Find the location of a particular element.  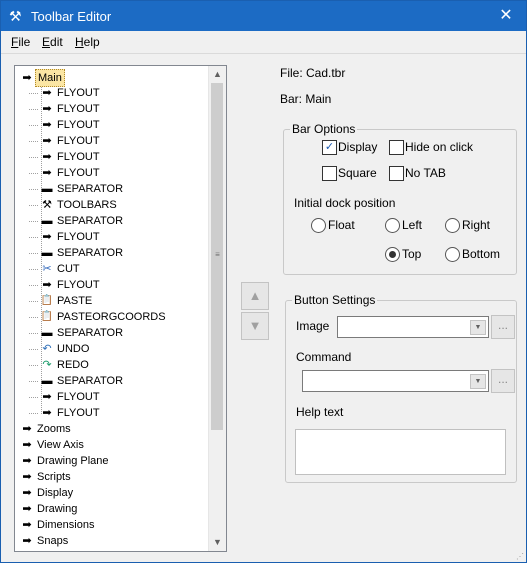

square-checkbox is located at coordinates (329, 173).